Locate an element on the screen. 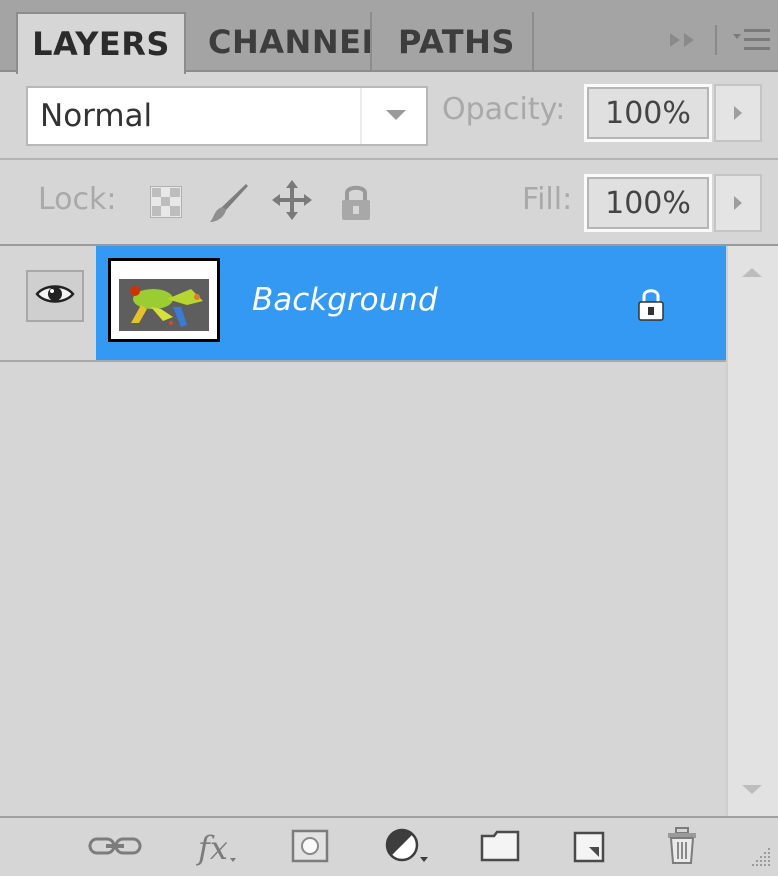 The image size is (778, 876). chevron-down-icon is located at coordinates (396, 115).